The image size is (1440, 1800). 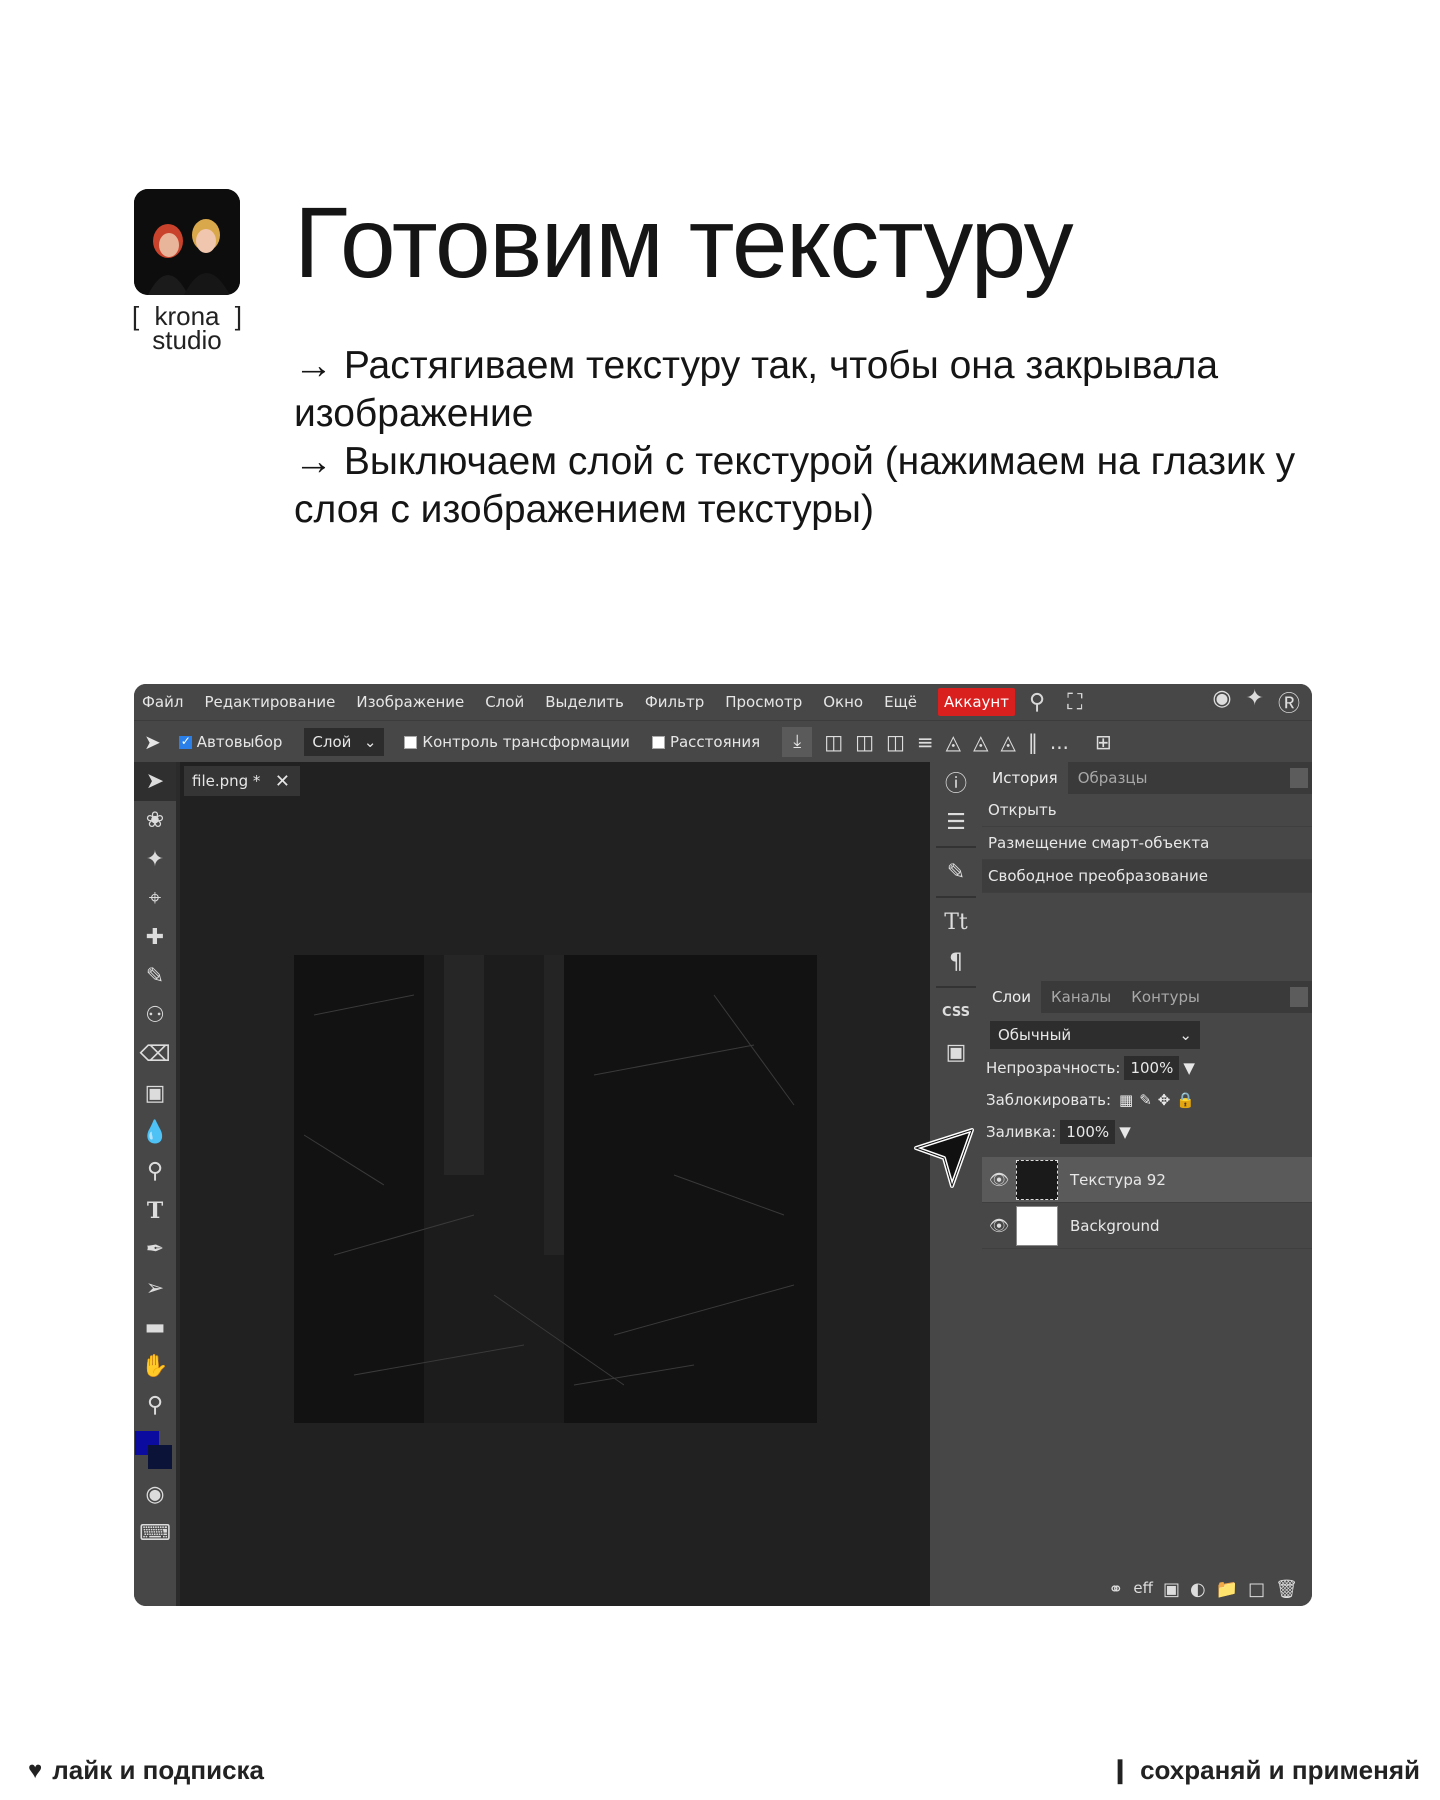 What do you see at coordinates (956, 1012) in the screenshot?
I see `css-icon: CSS` at bounding box center [956, 1012].